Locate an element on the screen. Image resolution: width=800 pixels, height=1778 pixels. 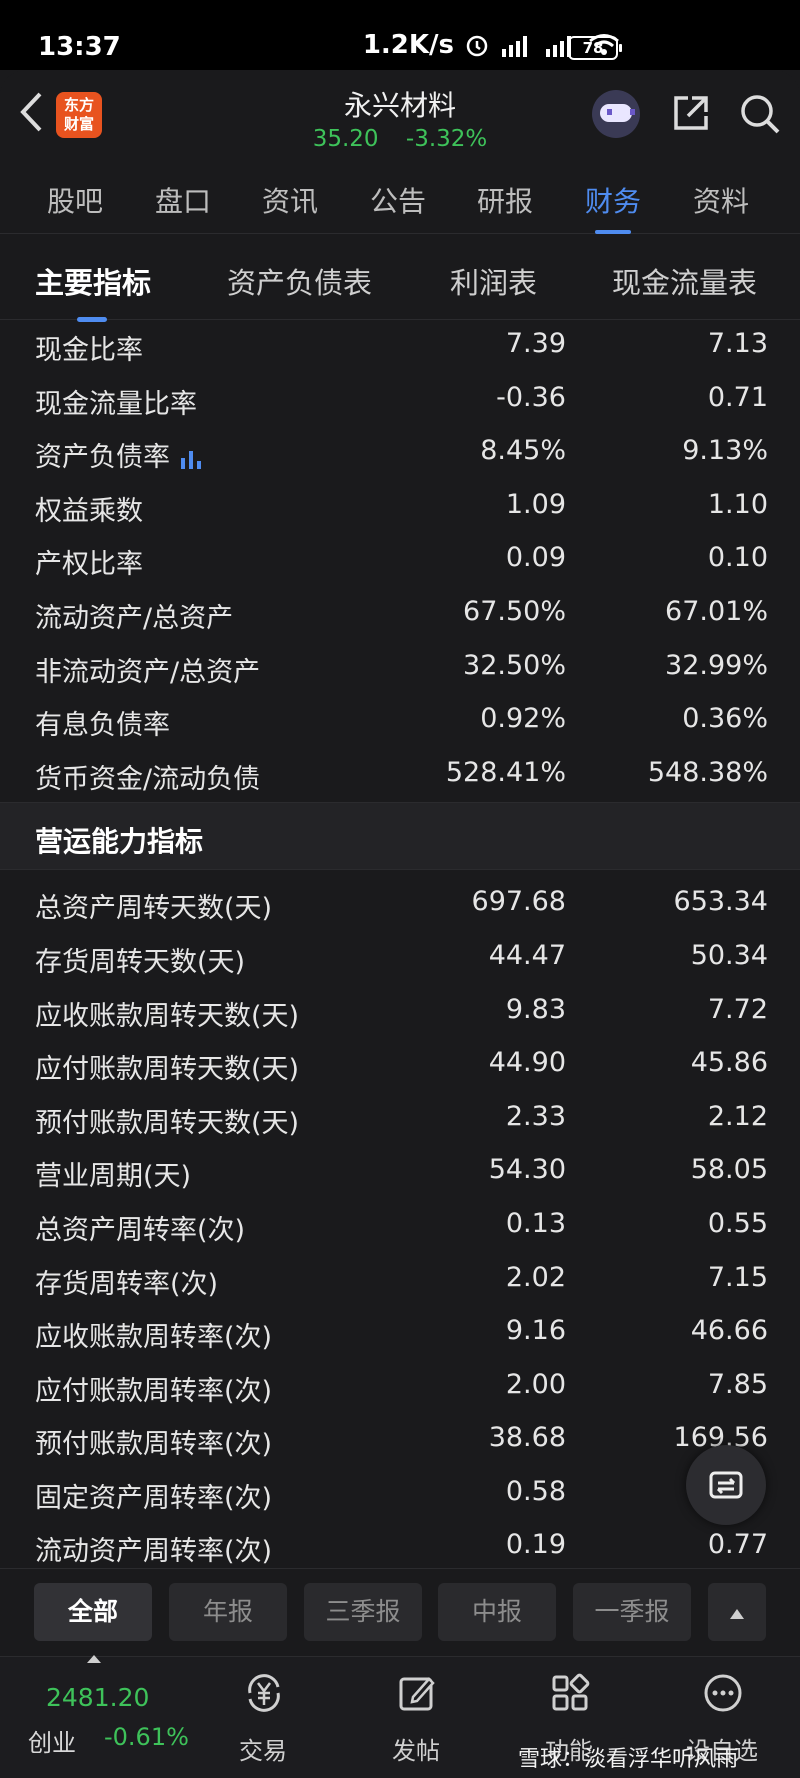
switch-icon is located at coordinates (726, 1485).